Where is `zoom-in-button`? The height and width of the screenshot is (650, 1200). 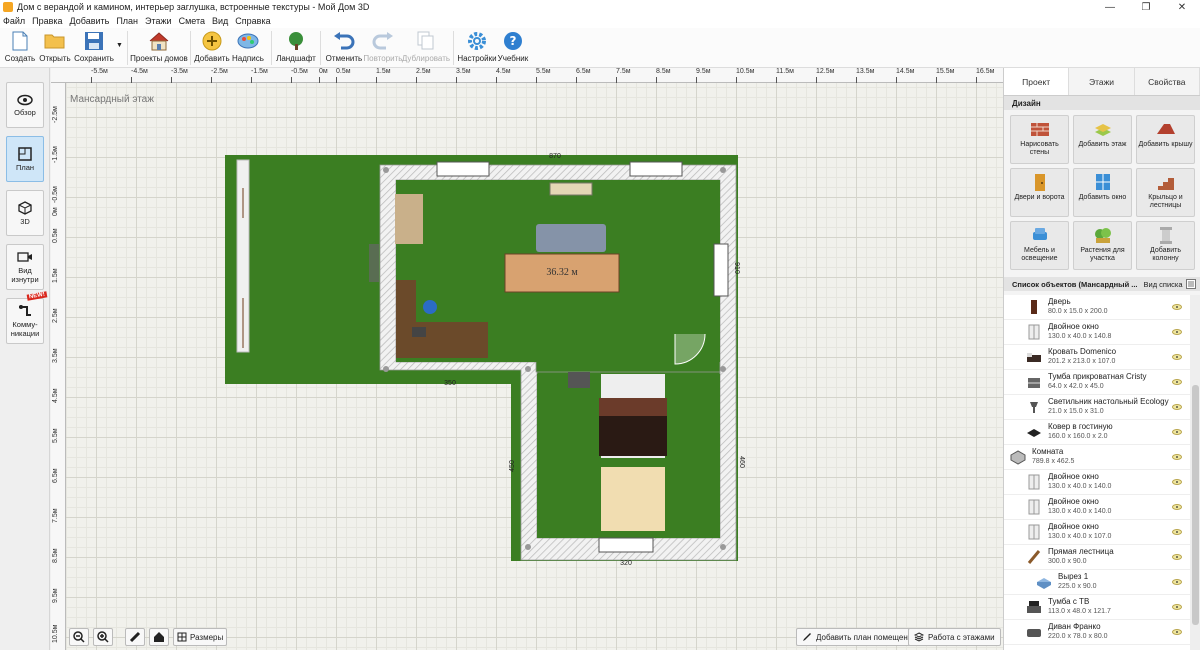 zoom-in-button is located at coordinates (103, 637).